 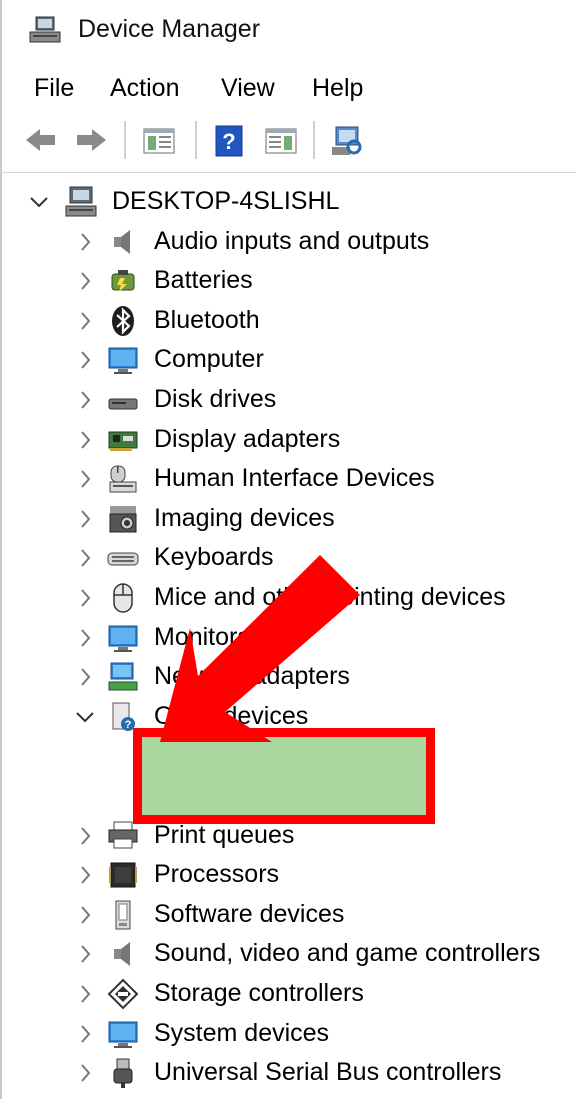 I want to click on tree-category: Bluetooth, so click(x=288, y=321).